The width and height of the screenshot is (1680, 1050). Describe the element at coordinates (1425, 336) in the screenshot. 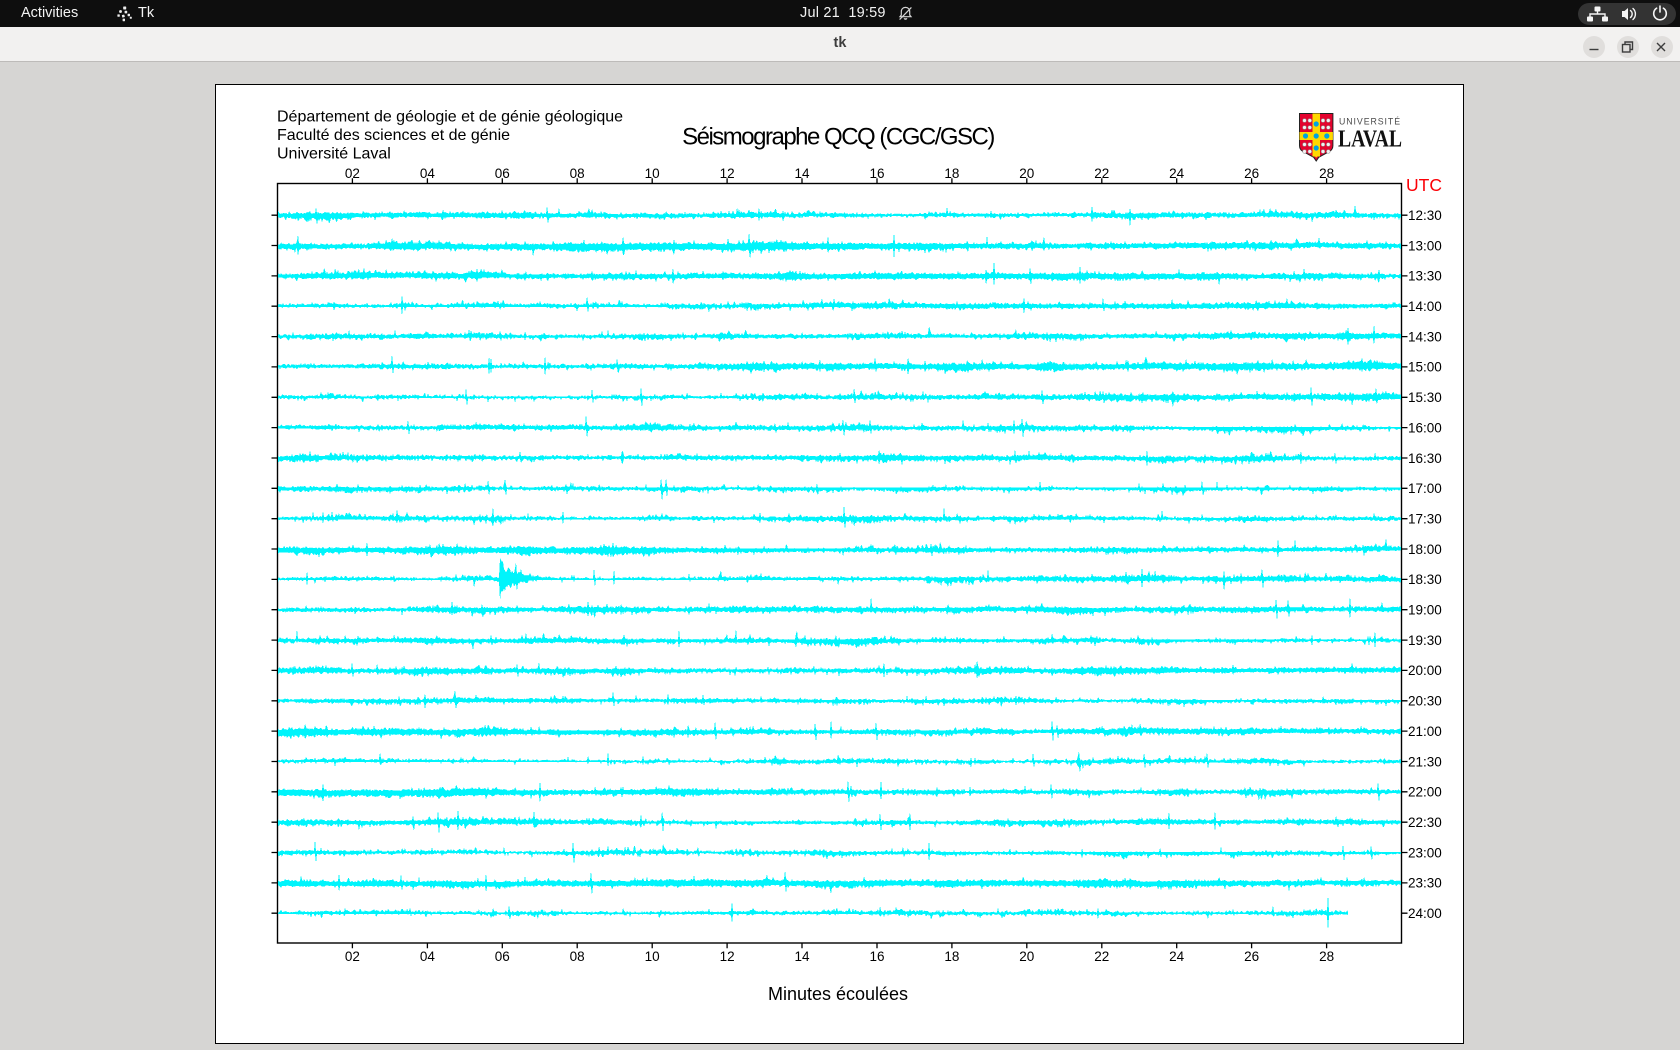

I see `svg-text: 14:30` at that location.